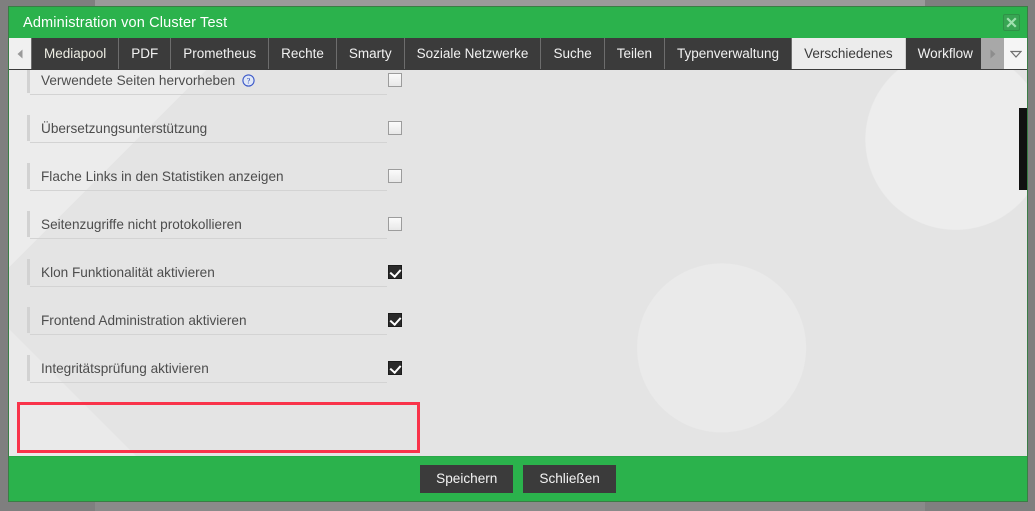 The image size is (1035, 511). I want to click on tab-label: Smarty, so click(370, 53).